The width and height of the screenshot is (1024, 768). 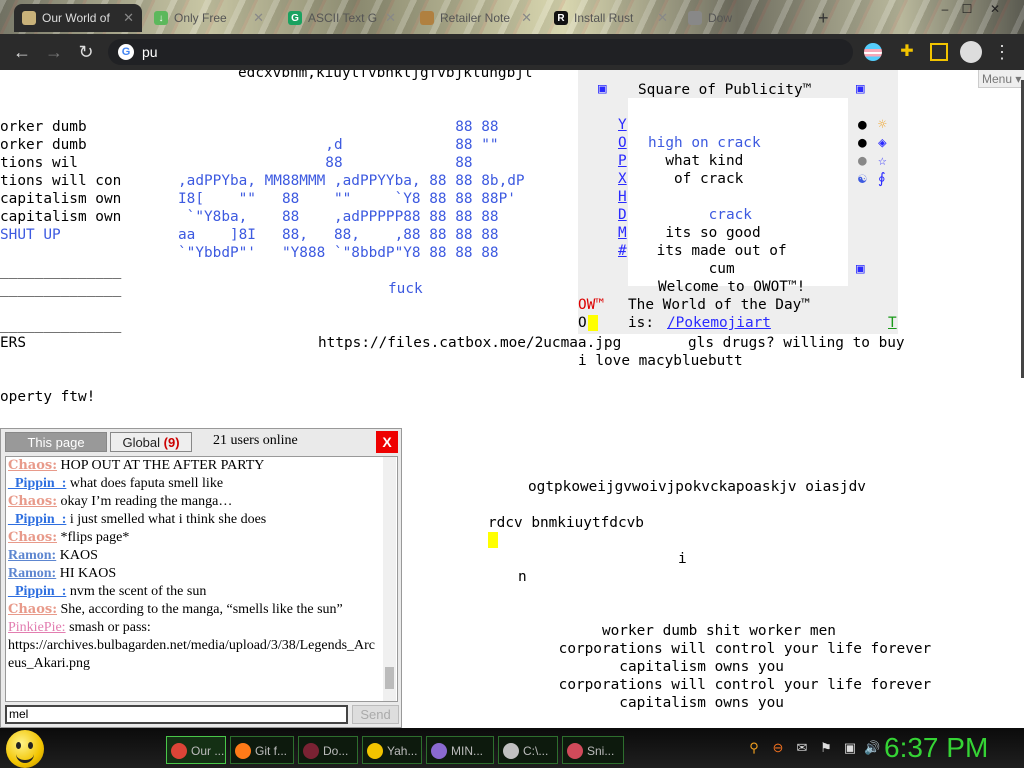 I want to click on close-window-icon: ✕, so click(x=995, y=9).